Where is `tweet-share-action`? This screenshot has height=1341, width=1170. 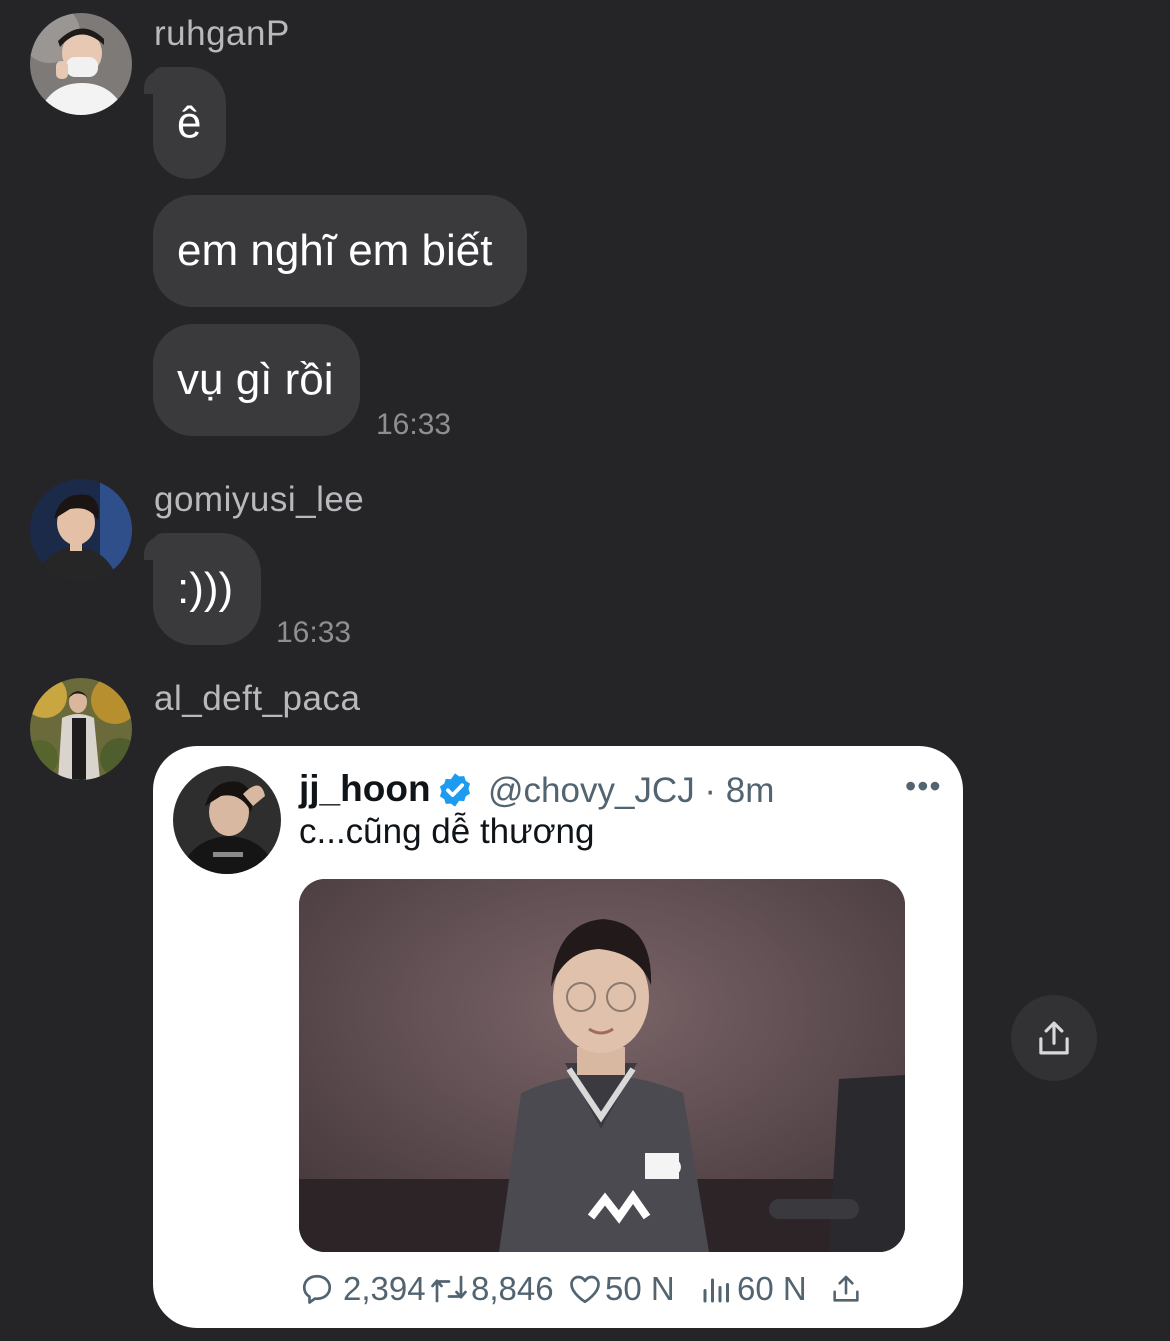 tweet-share-action is located at coordinates (846, 1289).